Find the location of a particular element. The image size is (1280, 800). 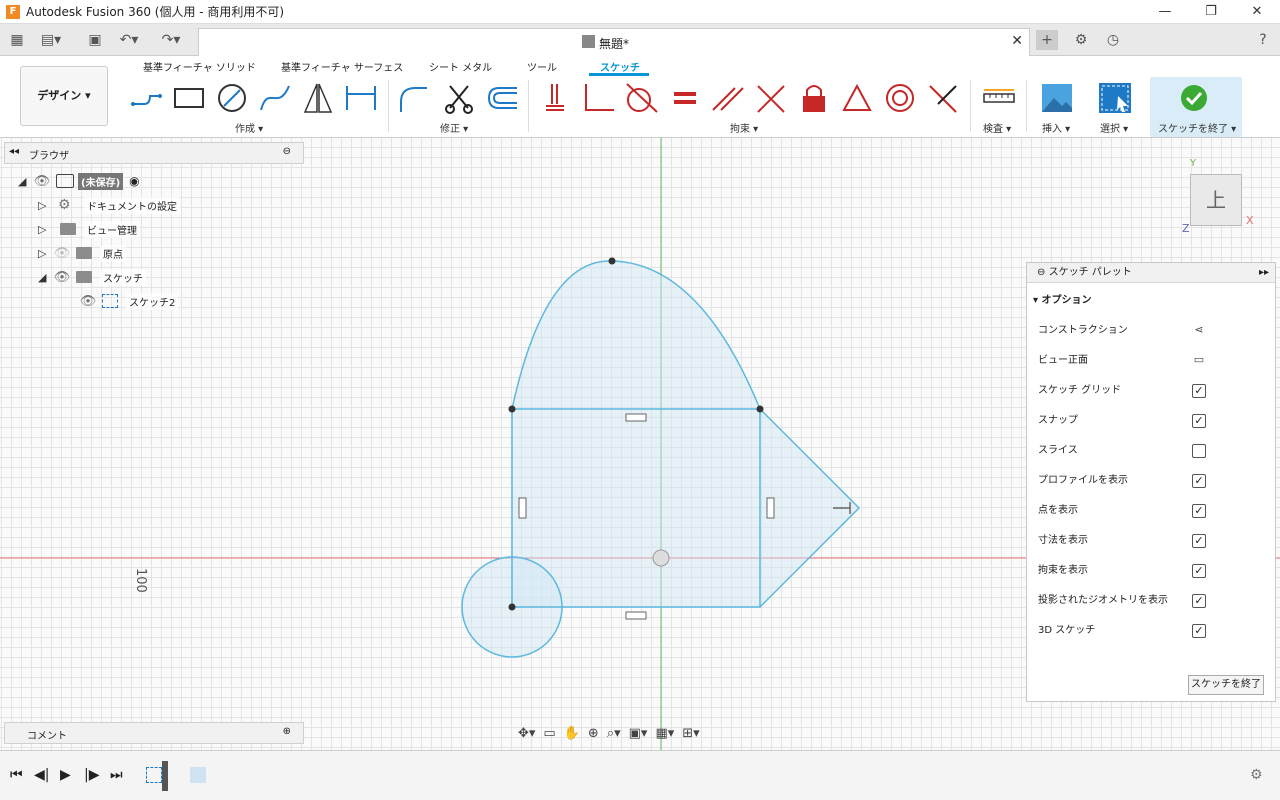

go-to-start-icon: ⏮ is located at coordinates (16, 775).